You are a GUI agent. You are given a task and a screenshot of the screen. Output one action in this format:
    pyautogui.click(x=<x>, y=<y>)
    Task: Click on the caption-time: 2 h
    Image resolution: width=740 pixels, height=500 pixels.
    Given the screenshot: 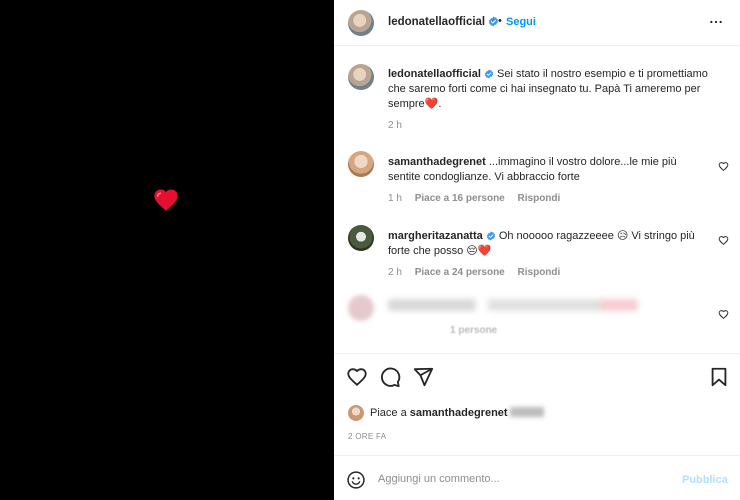 What is the action you would take?
    pyautogui.click(x=395, y=125)
    